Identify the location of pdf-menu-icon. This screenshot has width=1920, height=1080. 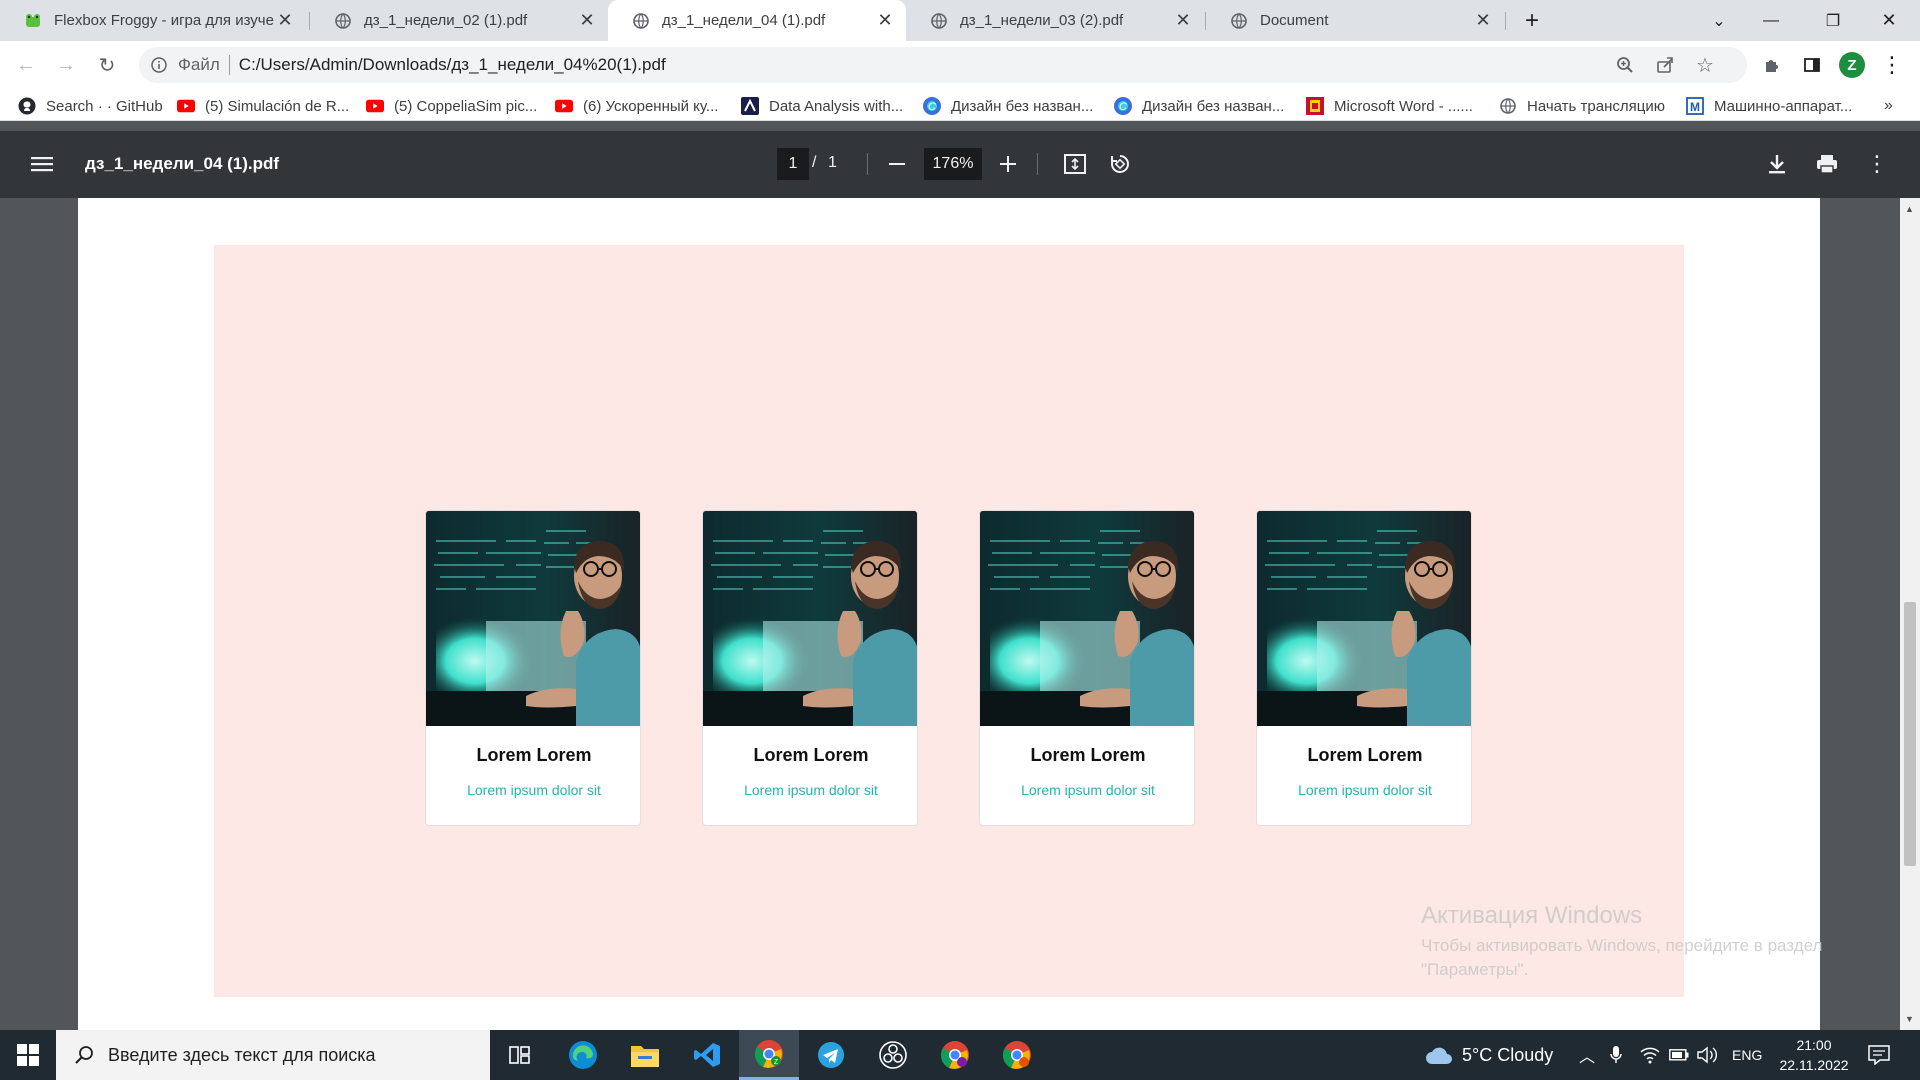
(42, 164).